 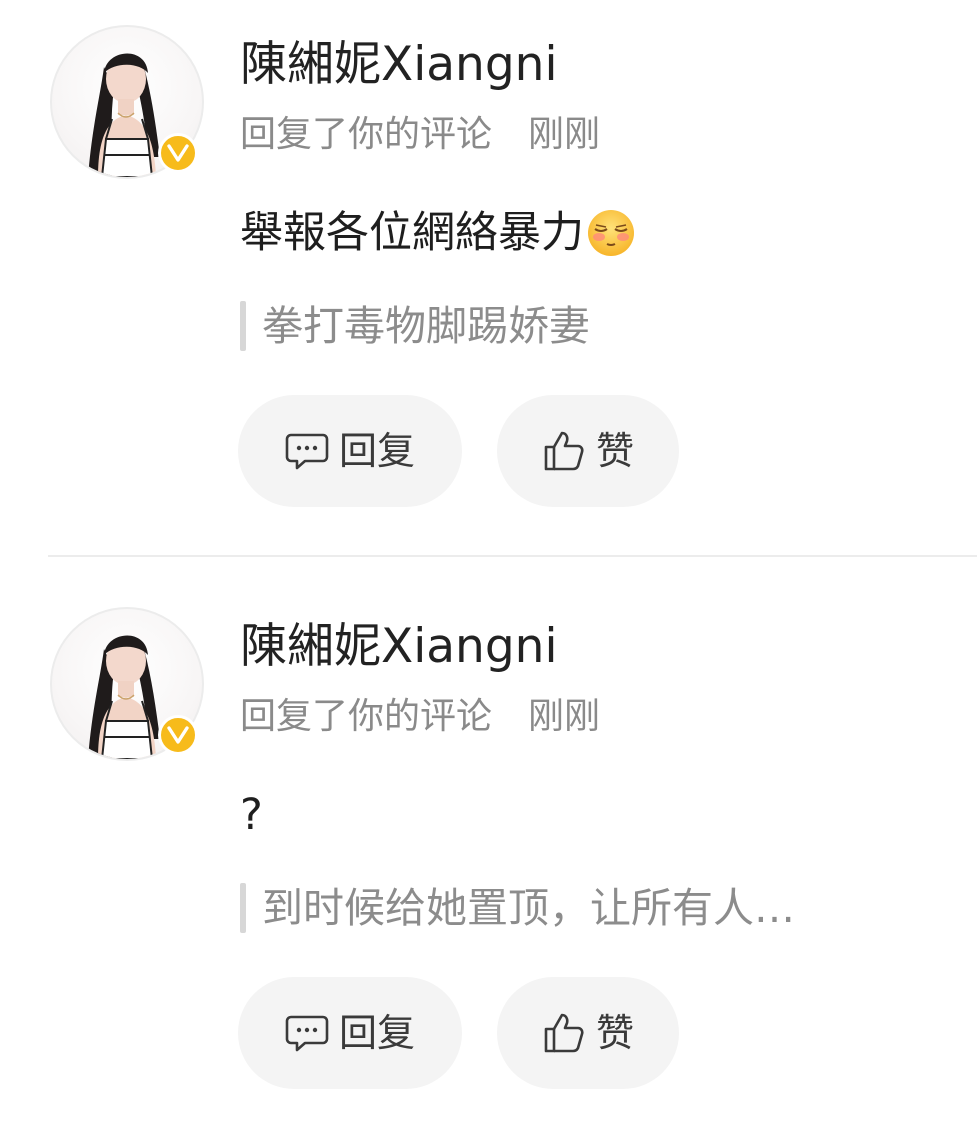 I want to click on reply-comment: ?, so click(x=251, y=815).